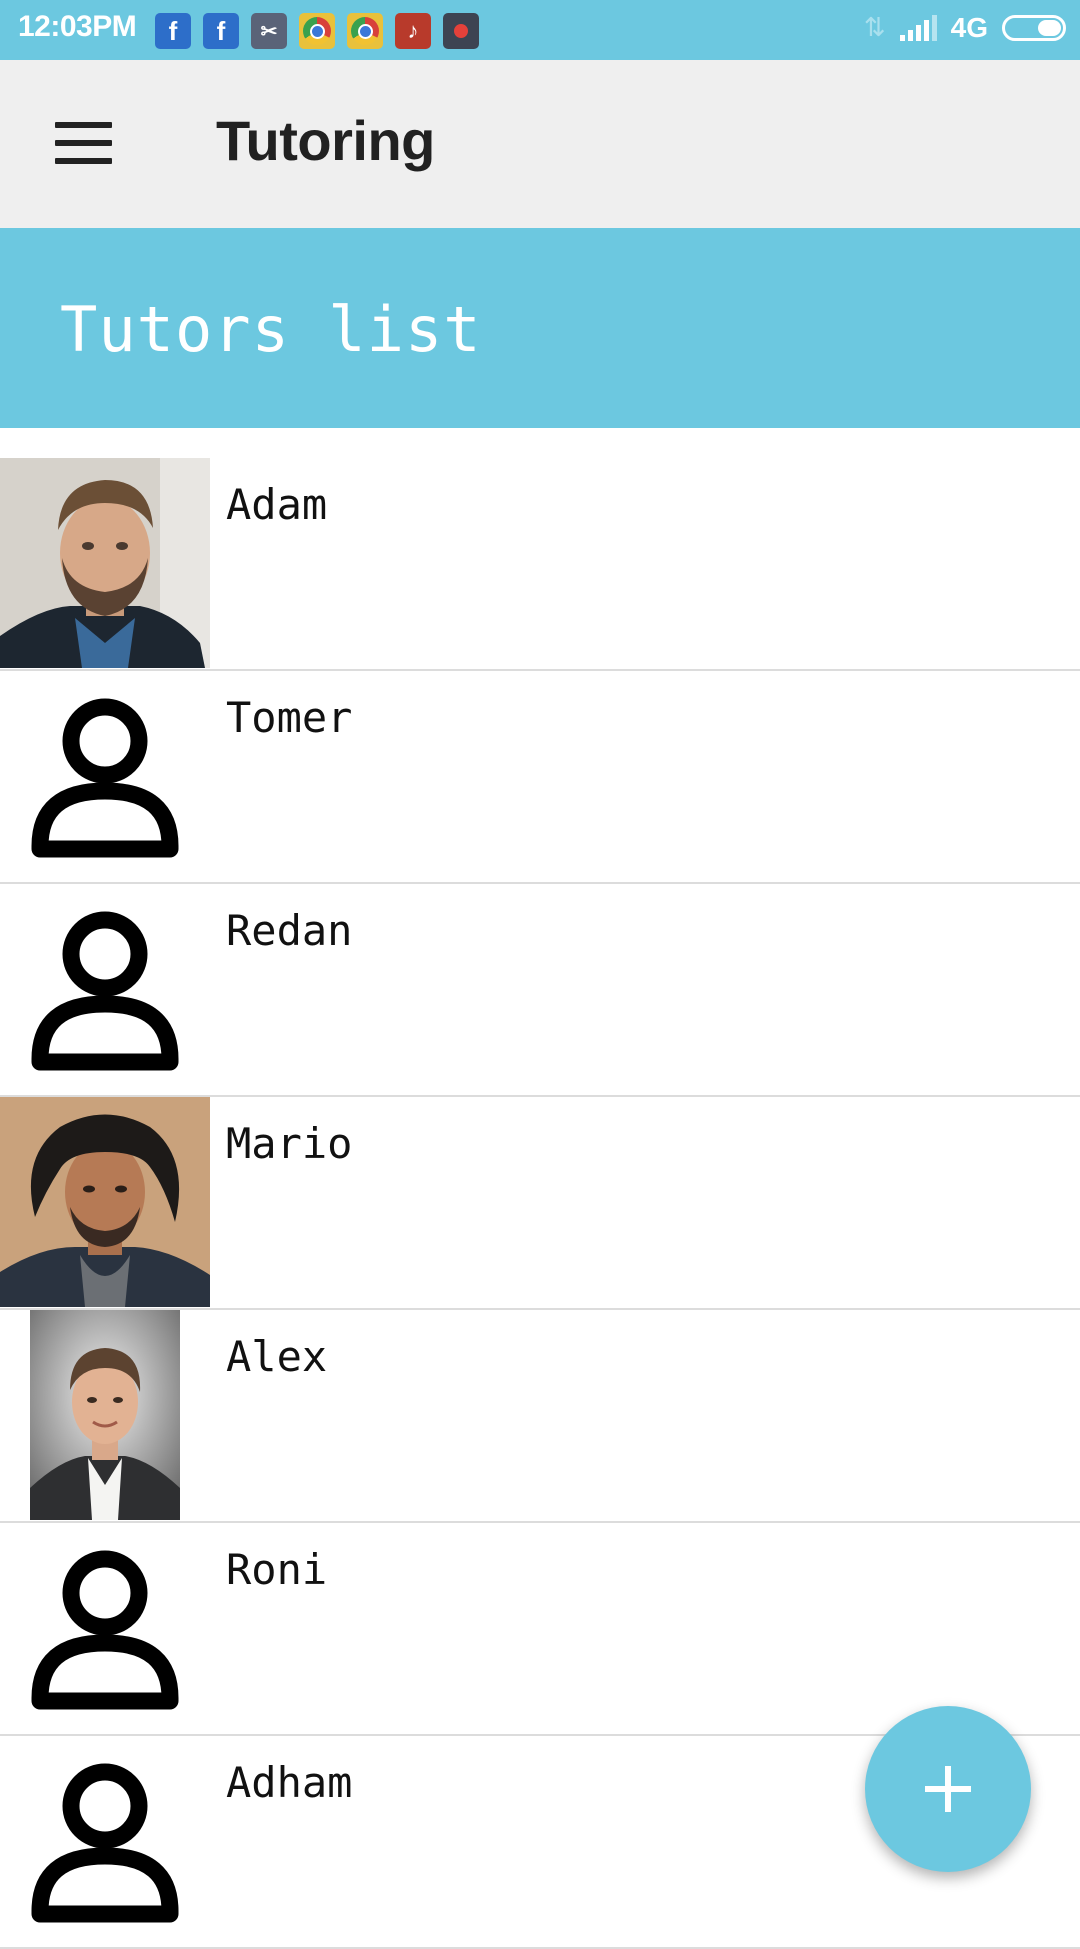  I want to click on tutor-list-item: Roni, so click(540, 1629).